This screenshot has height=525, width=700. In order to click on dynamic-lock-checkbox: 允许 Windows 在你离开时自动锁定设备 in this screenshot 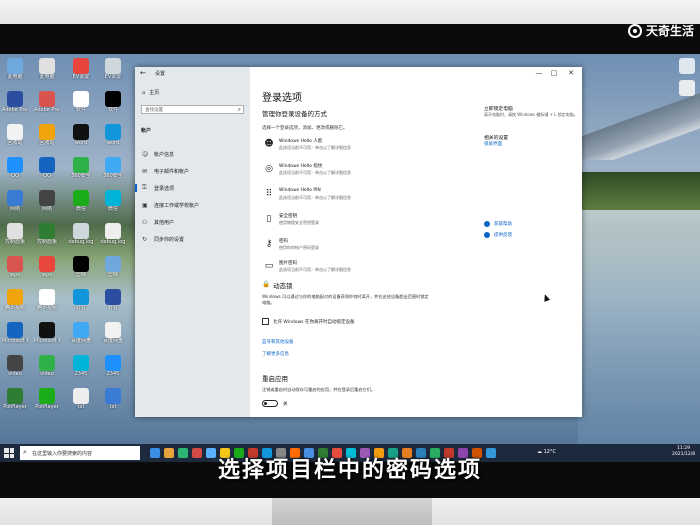, I will do `click(308, 321)`.